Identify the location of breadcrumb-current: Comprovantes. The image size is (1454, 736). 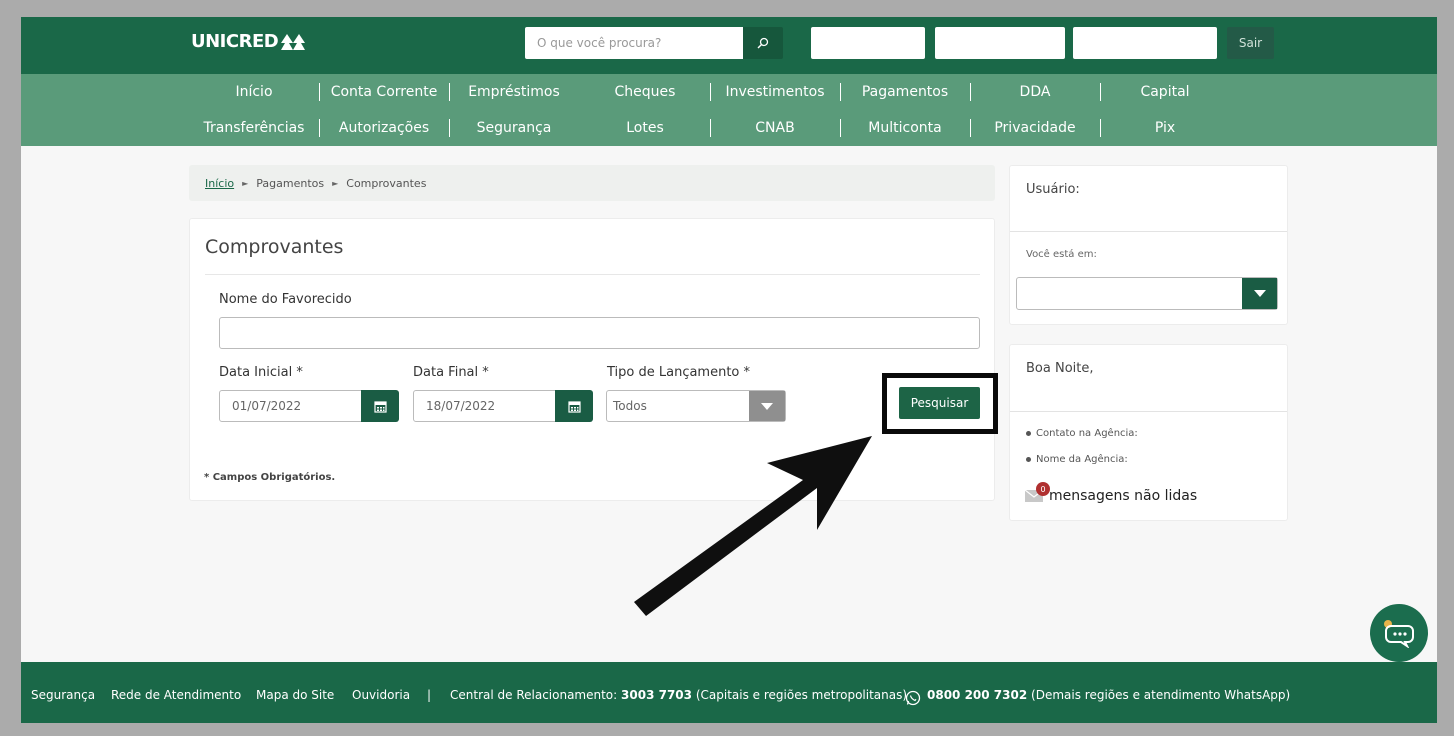
(386, 183).